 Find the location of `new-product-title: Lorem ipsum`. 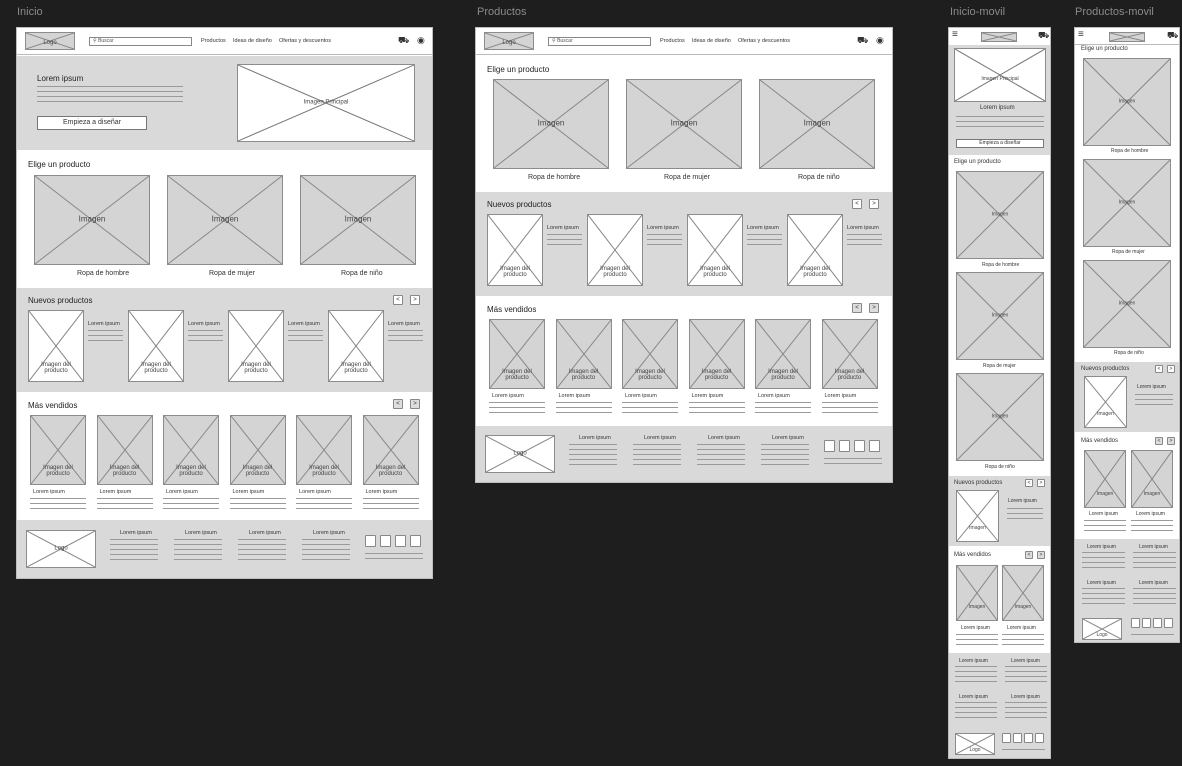

new-product-title: Lorem ipsum is located at coordinates (763, 228).